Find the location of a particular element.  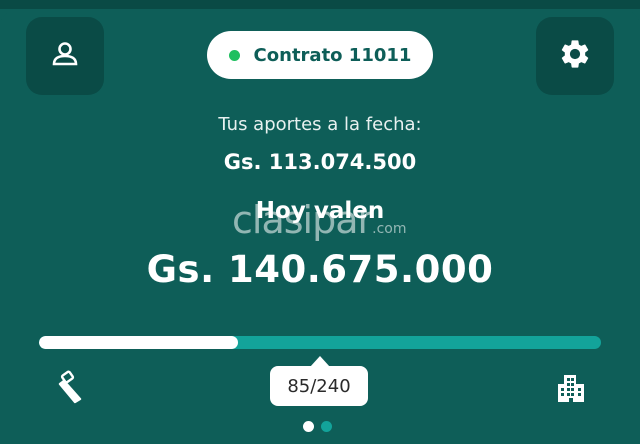

progress-tooltip: 85/240 is located at coordinates (319, 386).